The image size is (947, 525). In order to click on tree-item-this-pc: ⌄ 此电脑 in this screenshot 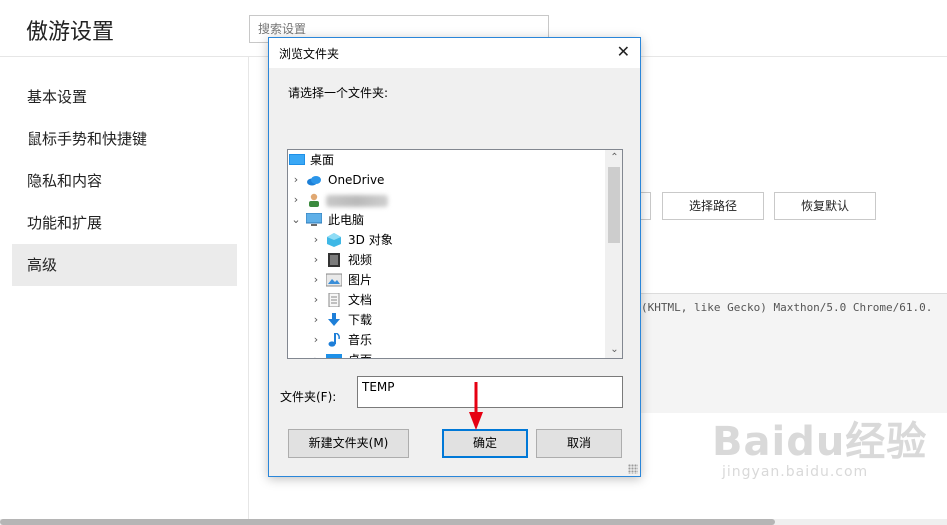, I will do `click(455, 220)`.